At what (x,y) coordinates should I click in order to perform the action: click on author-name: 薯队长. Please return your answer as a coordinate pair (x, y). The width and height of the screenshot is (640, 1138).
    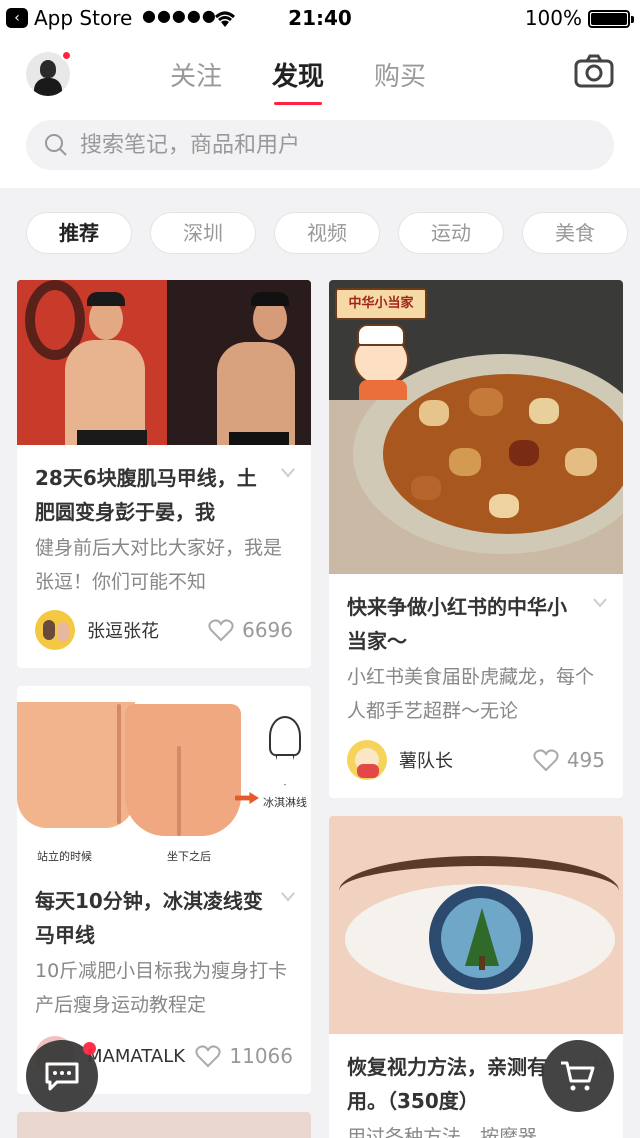
    Looking at the image, I should click on (466, 760).